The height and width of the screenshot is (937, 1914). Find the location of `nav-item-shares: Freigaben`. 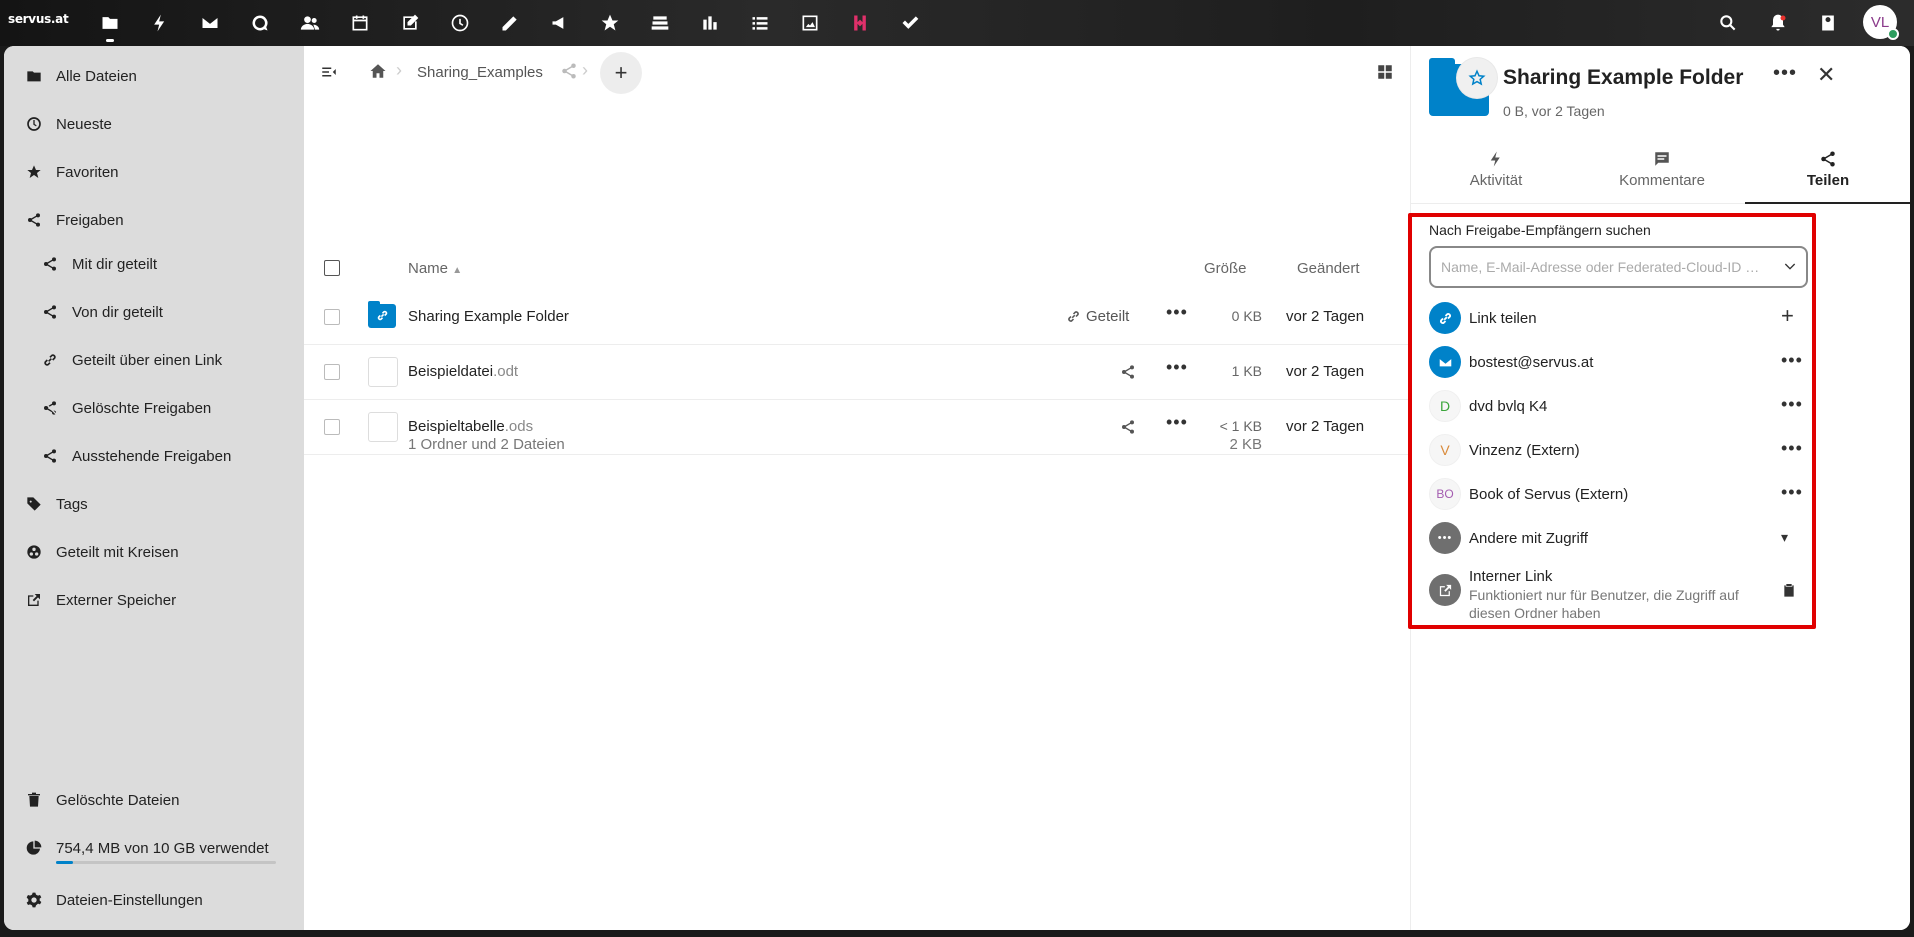

nav-item-shares: Freigaben is located at coordinates (154, 220).